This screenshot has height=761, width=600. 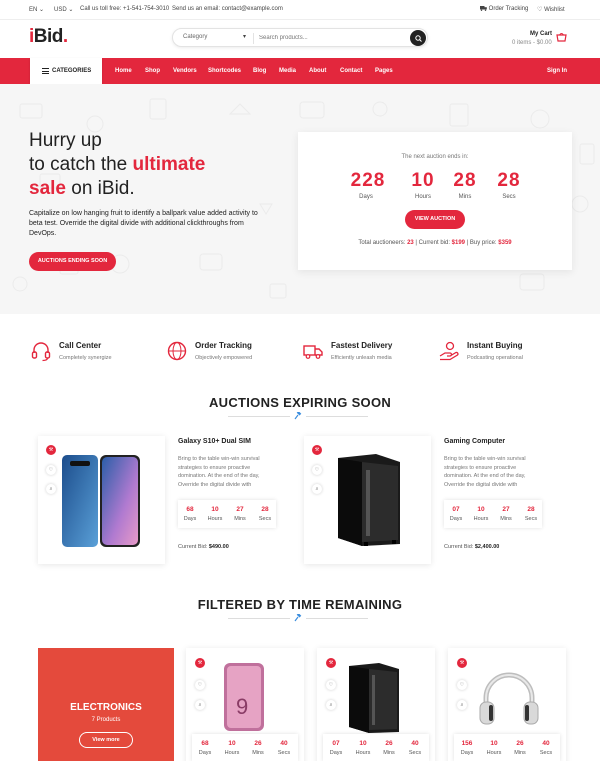 I want to click on cart-icon, so click(x=561, y=37).